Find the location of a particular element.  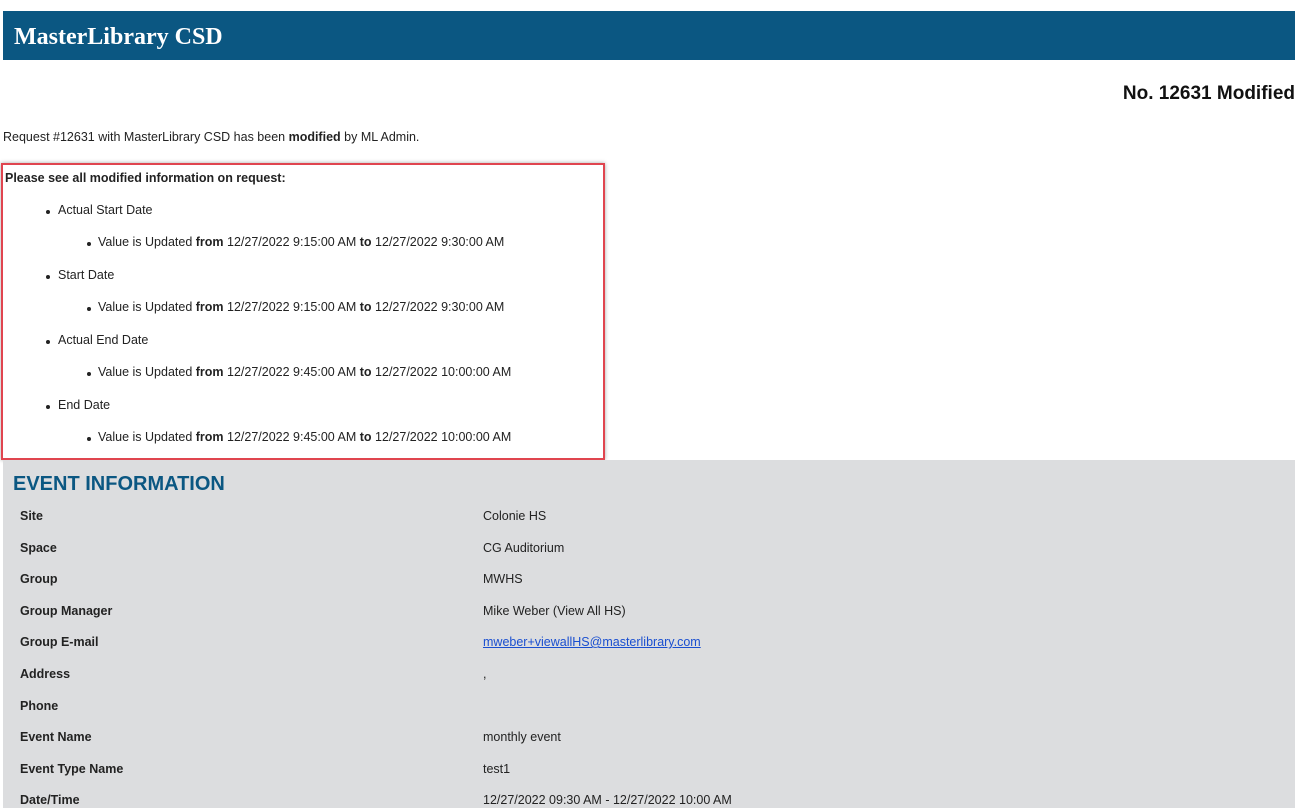

group-label: Group is located at coordinates (39, 579).